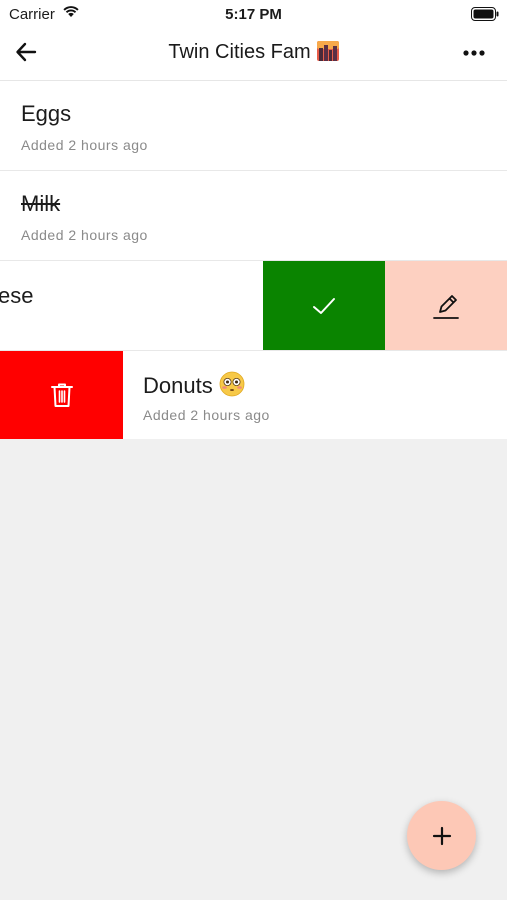 This screenshot has width=507, height=900. I want to click on trash-icon, so click(61, 395).